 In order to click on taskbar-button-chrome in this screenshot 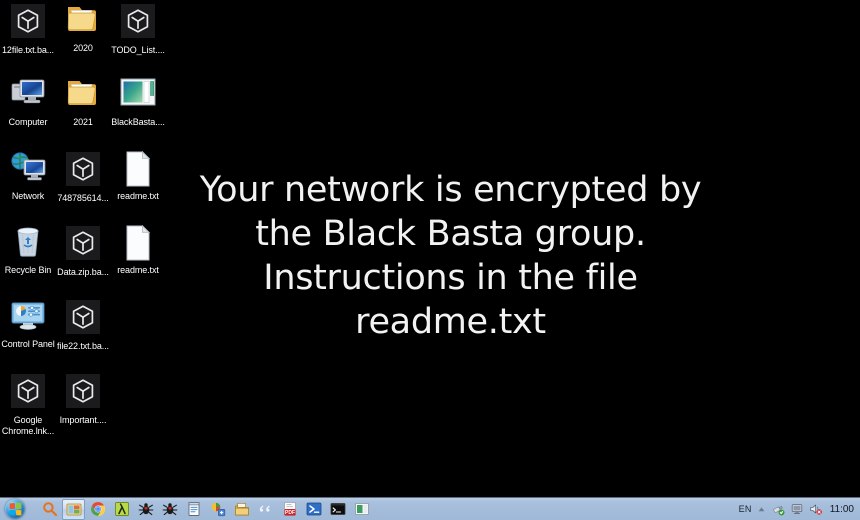, I will do `click(97, 509)`.